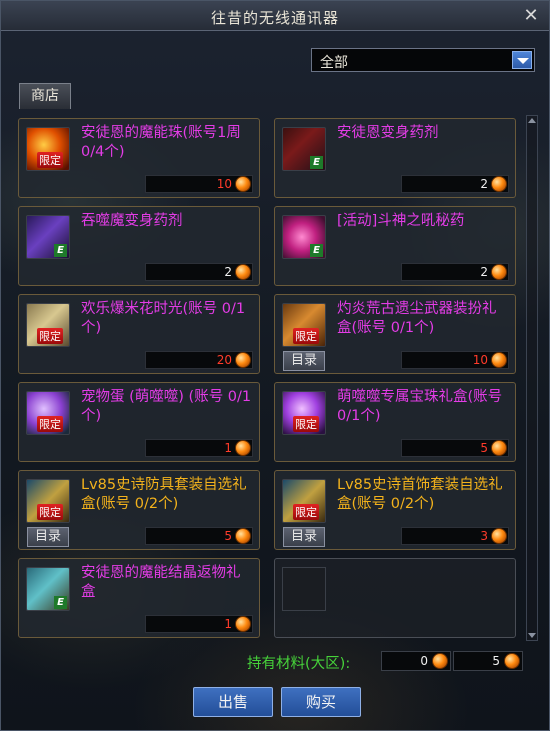 The width and height of the screenshot is (550, 731). I want to click on item-card: 限定 Lv85史诗首饰套装自选礼盒(账号 0/2个) 目录 3, so click(395, 510).